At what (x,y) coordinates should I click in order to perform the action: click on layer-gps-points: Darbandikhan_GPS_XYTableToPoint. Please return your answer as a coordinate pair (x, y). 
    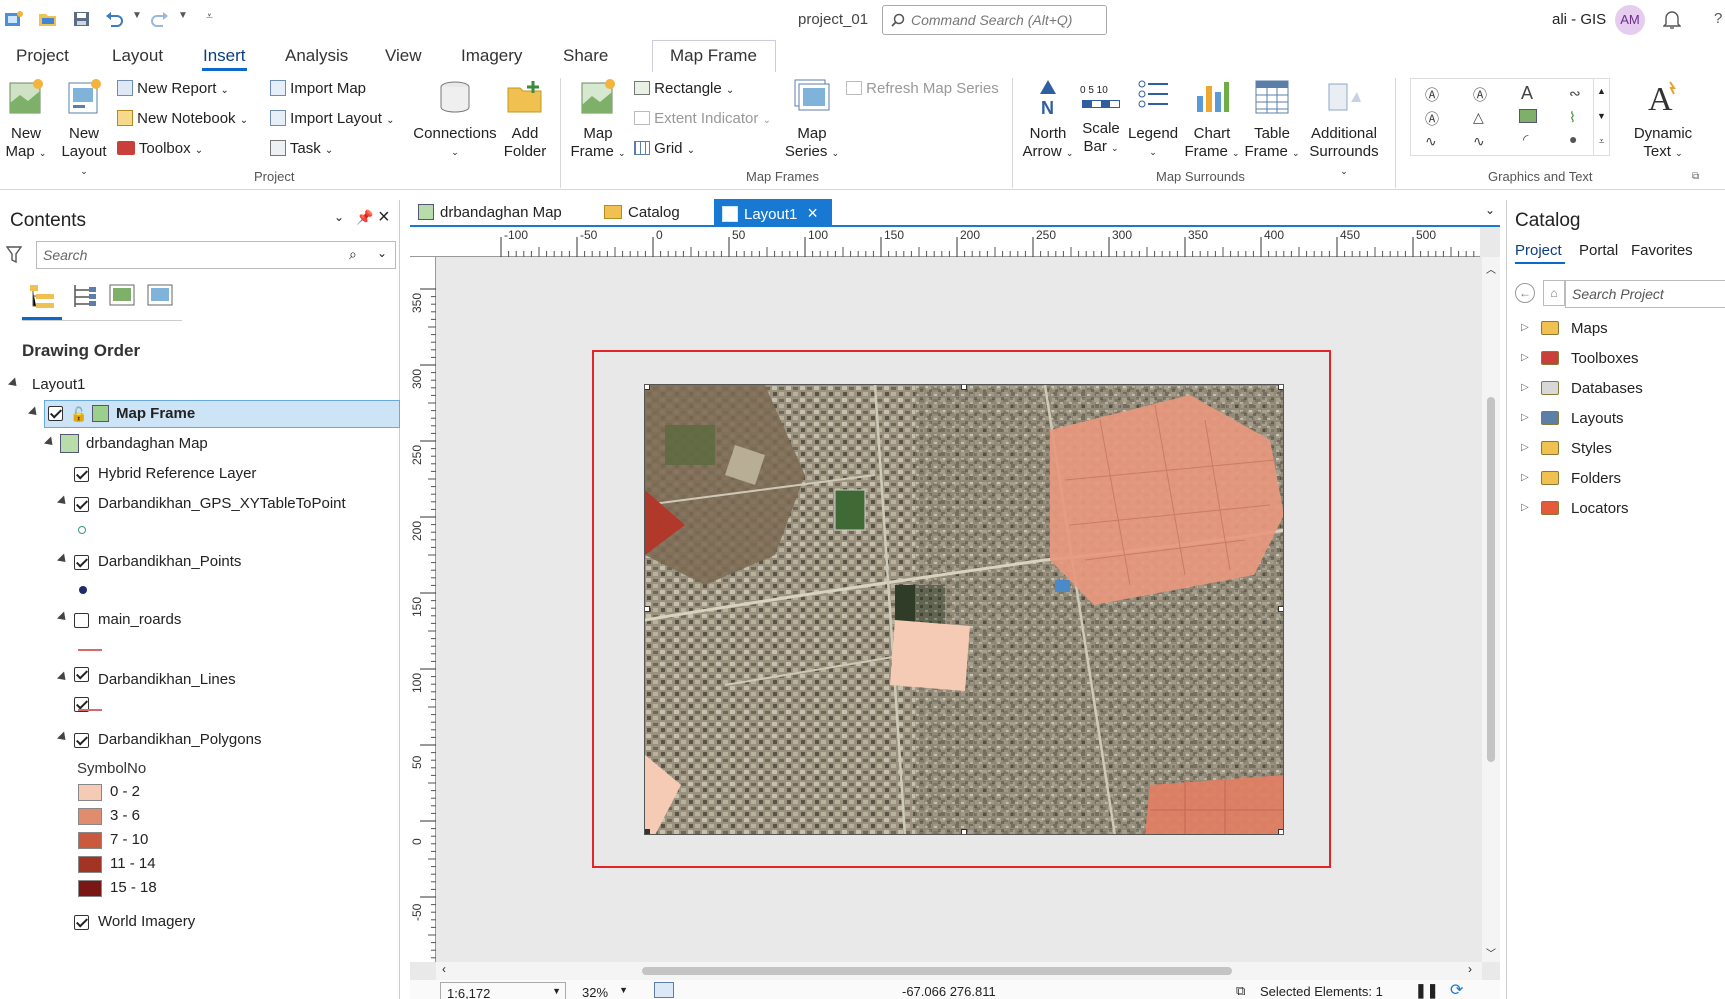
    Looking at the image, I should click on (222, 503).